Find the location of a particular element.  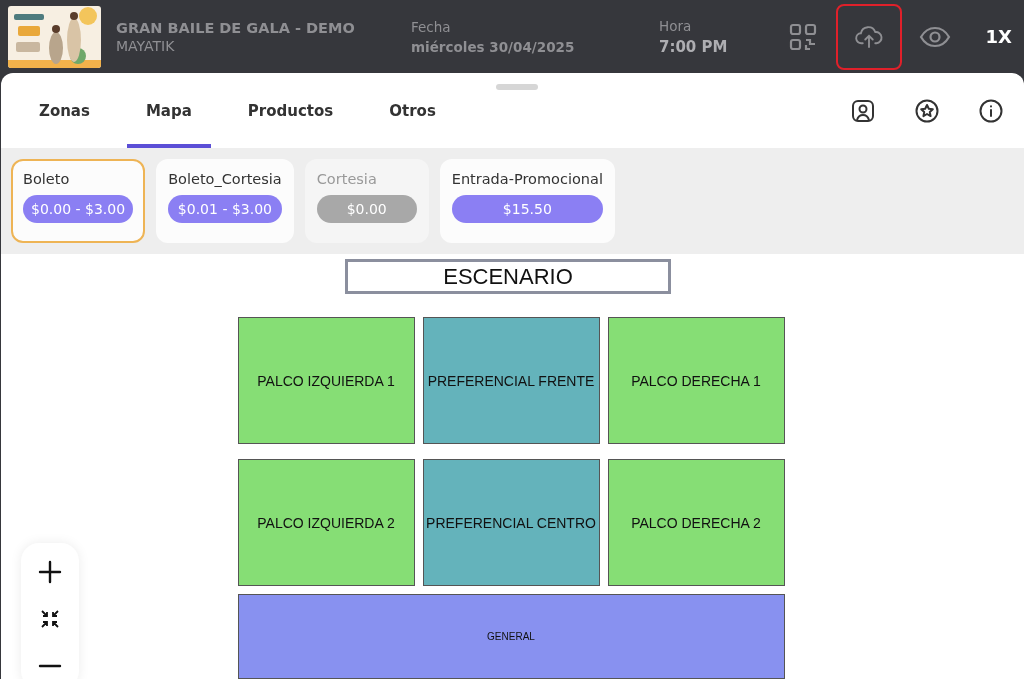

organizer-name: MAYATIK is located at coordinates (146, 45).